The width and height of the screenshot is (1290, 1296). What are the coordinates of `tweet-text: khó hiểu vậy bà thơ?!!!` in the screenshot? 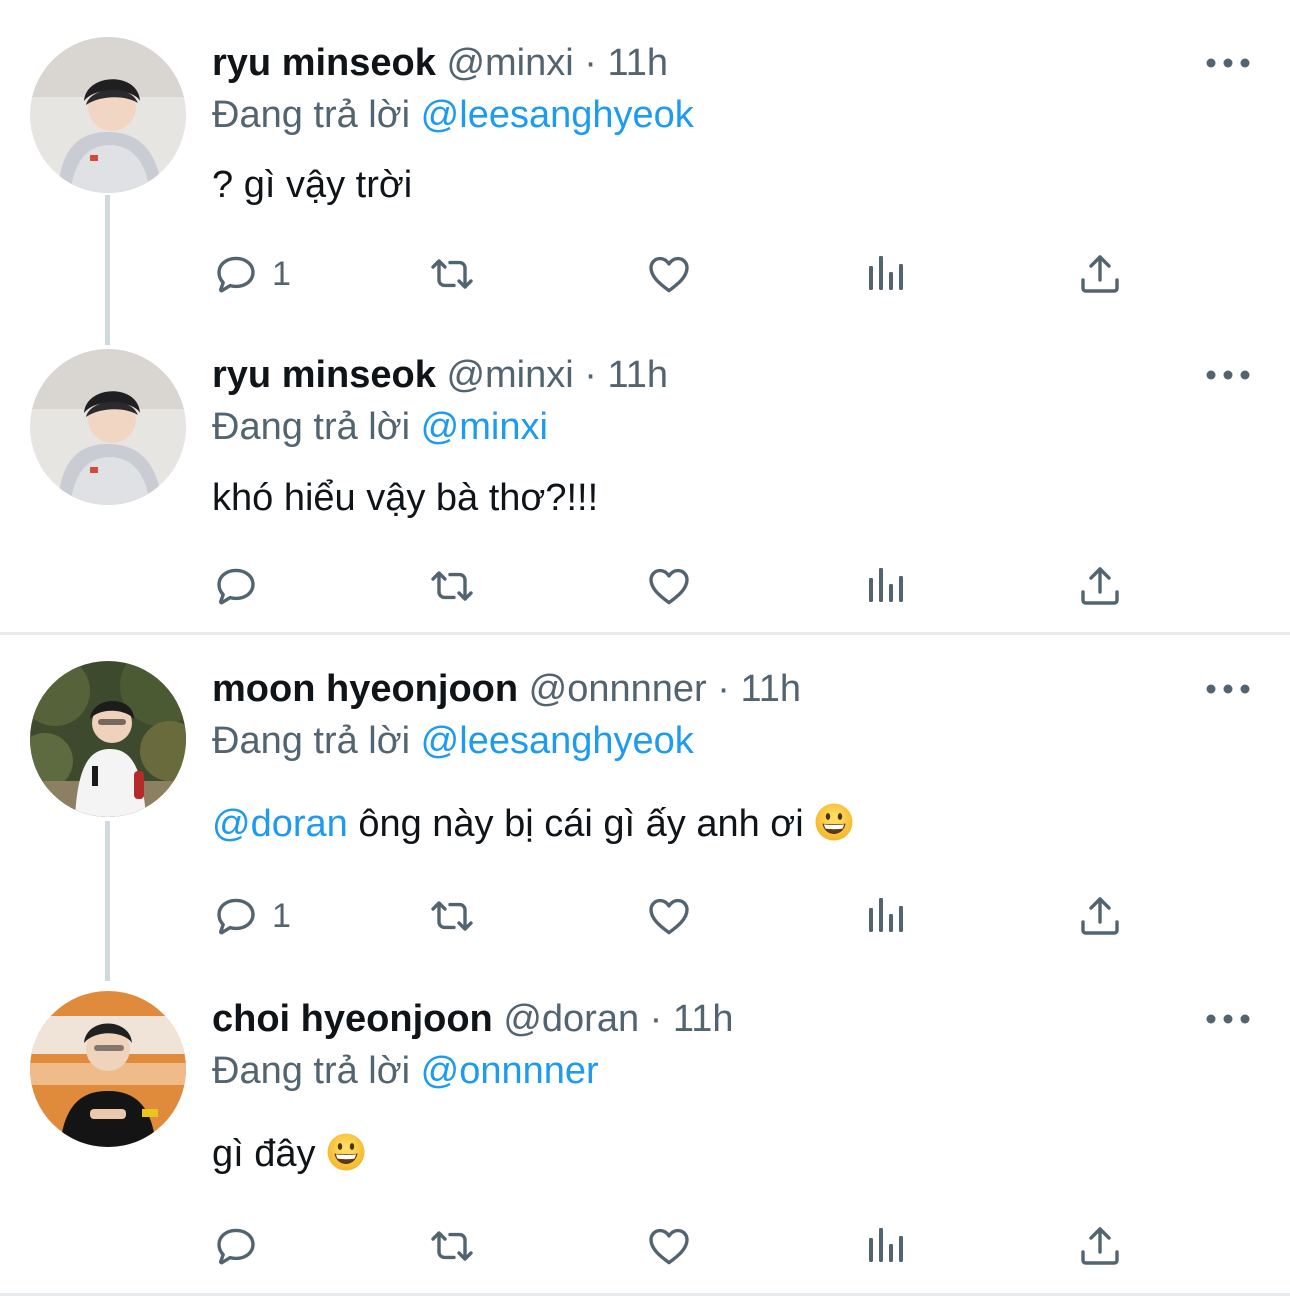 It's located at (405, 498).